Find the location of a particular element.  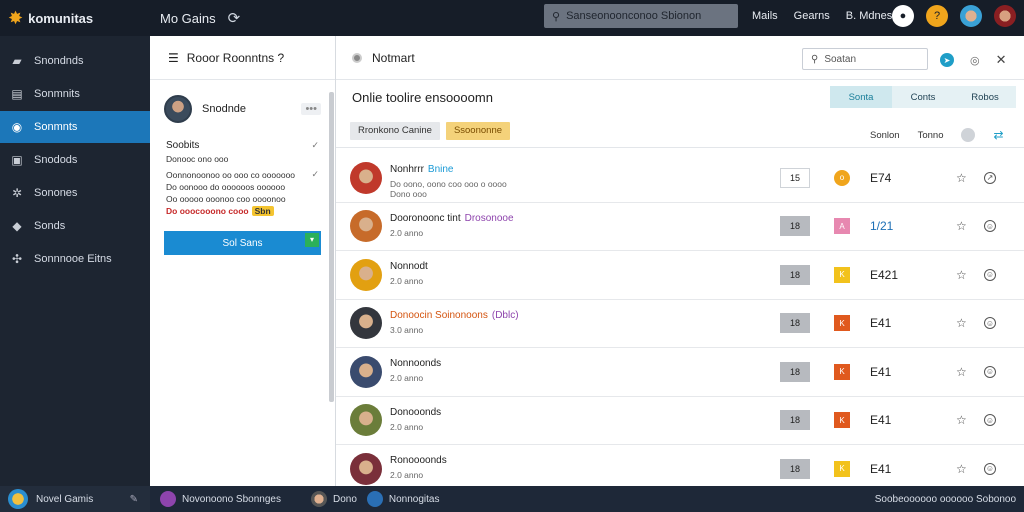

table-row: Nonnodt 2.0 anno 18 K E421 ☆ ☺ is located at coordinates (680, 275).